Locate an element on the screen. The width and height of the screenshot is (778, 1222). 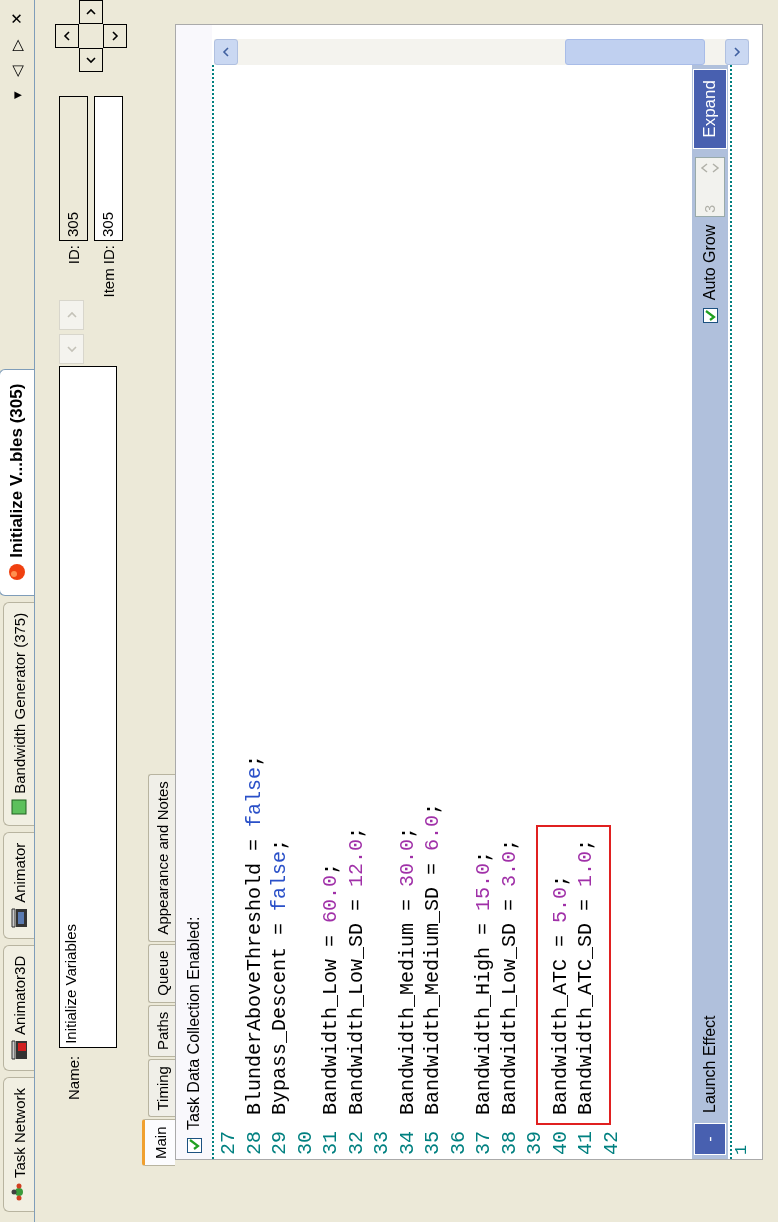
code-editor: 1 is located at coordinates (740, 612).